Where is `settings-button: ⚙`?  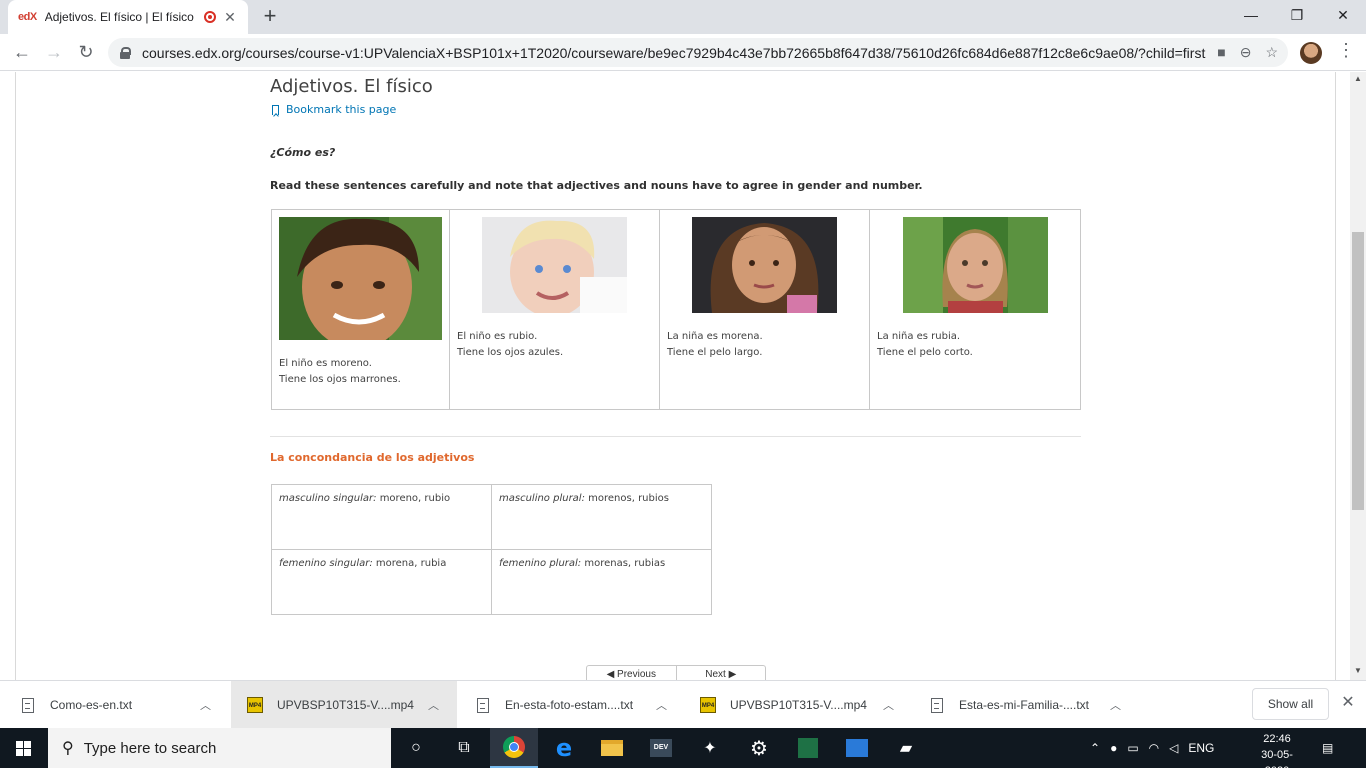 settings-button: ⚙ is located at coordinates (759, 748).